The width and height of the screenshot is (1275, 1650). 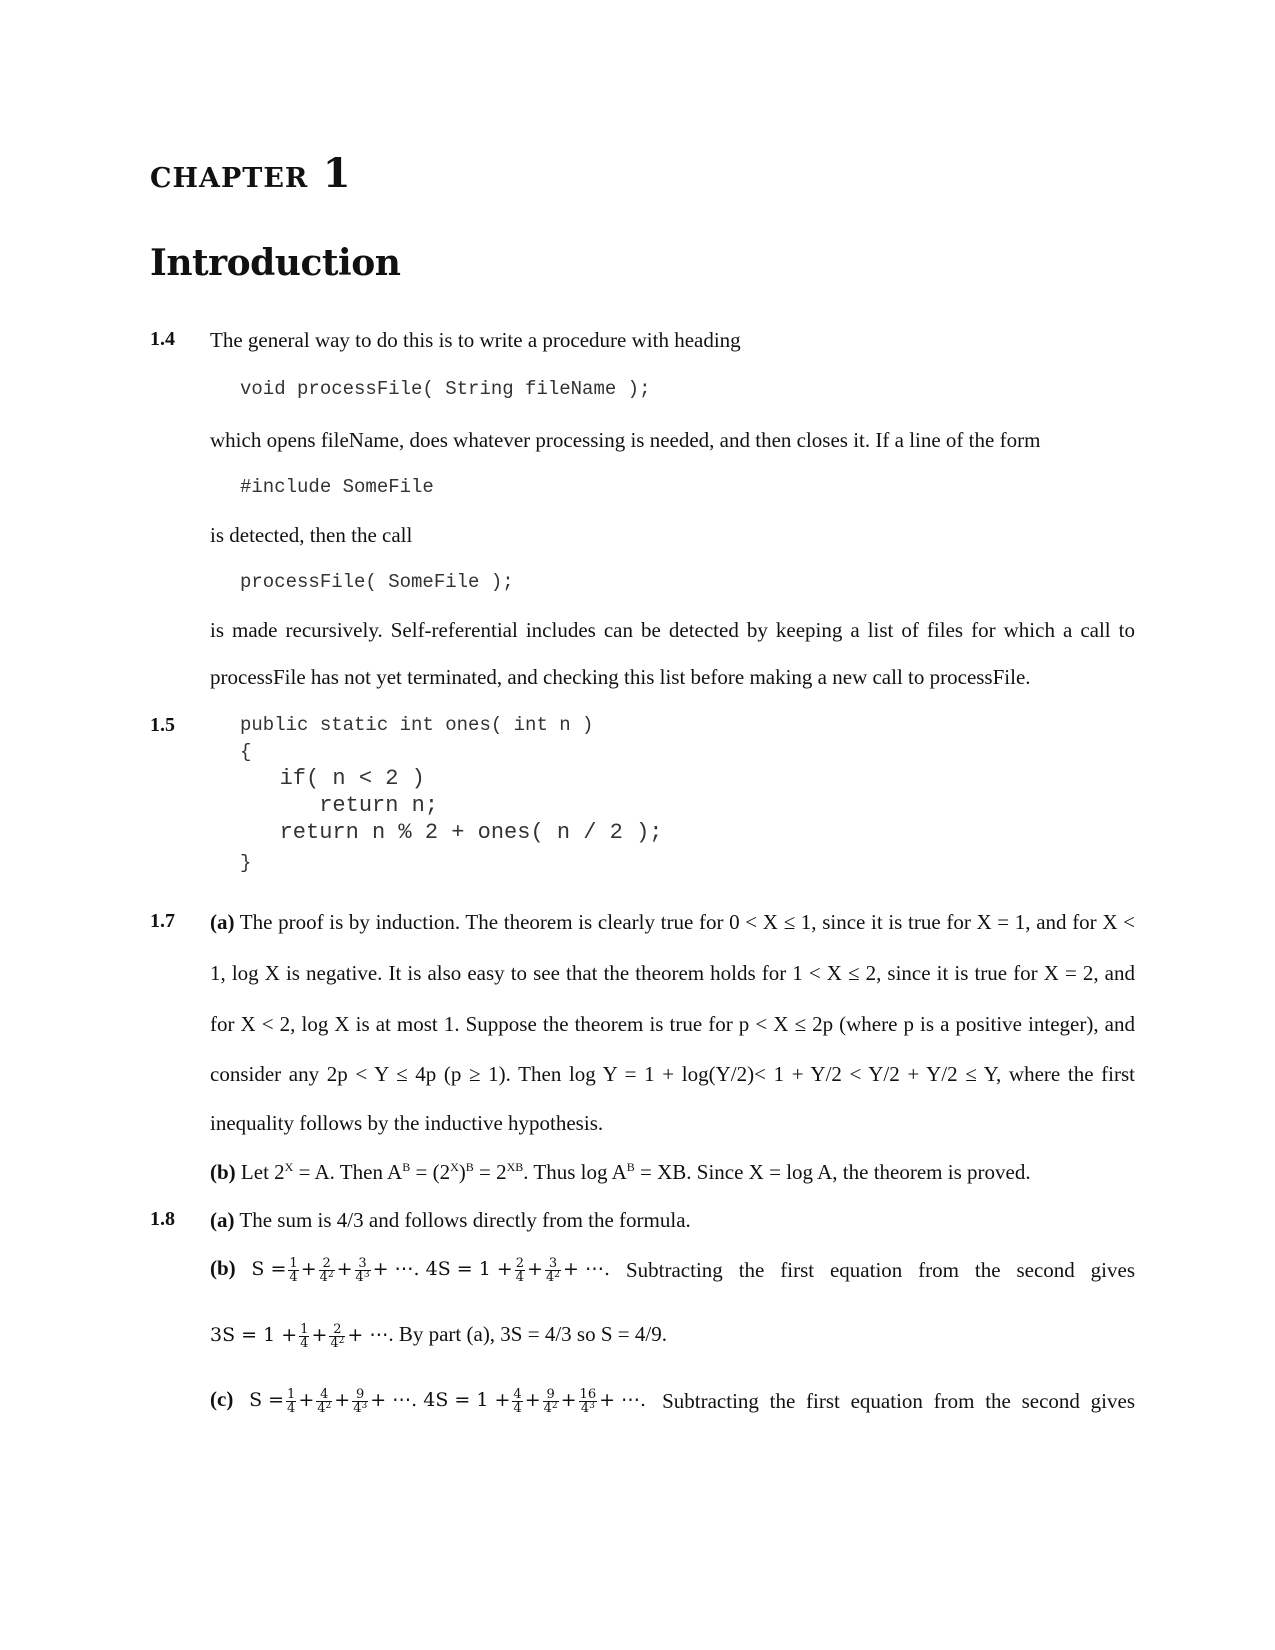 I want to click on code-process-file-heading: void processFile( String fileName );, so click(x=445, y=389).